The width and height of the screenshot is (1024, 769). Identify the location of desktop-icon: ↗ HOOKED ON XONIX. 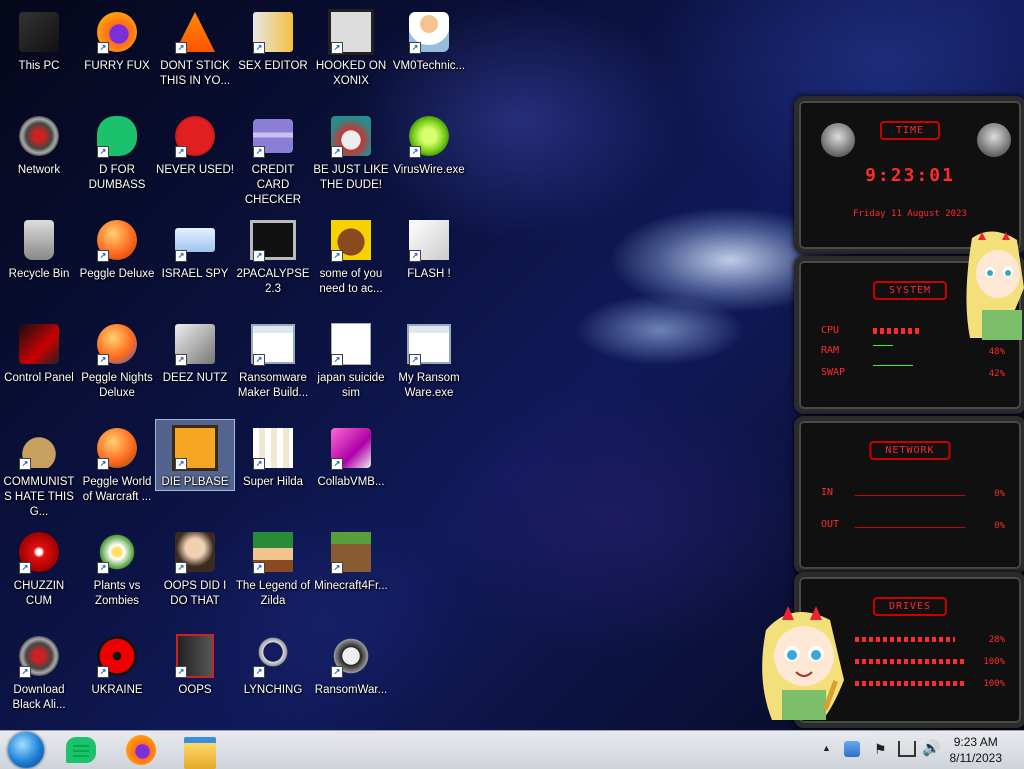
(351, 46).